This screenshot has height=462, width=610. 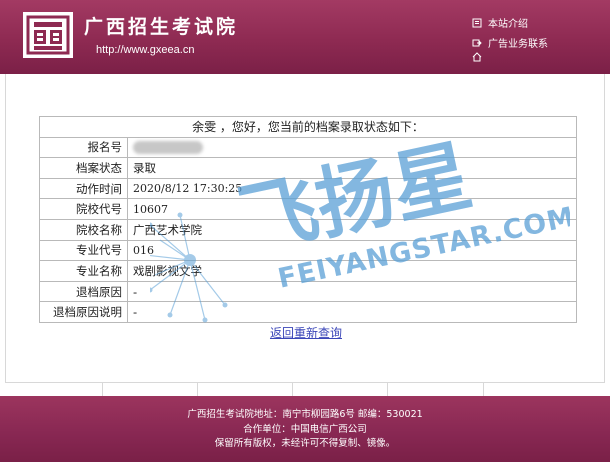 What do you see at coordinates (352, 209) in the screenshot?
I see `row-value: 10607` at bounding box center [352, 209].